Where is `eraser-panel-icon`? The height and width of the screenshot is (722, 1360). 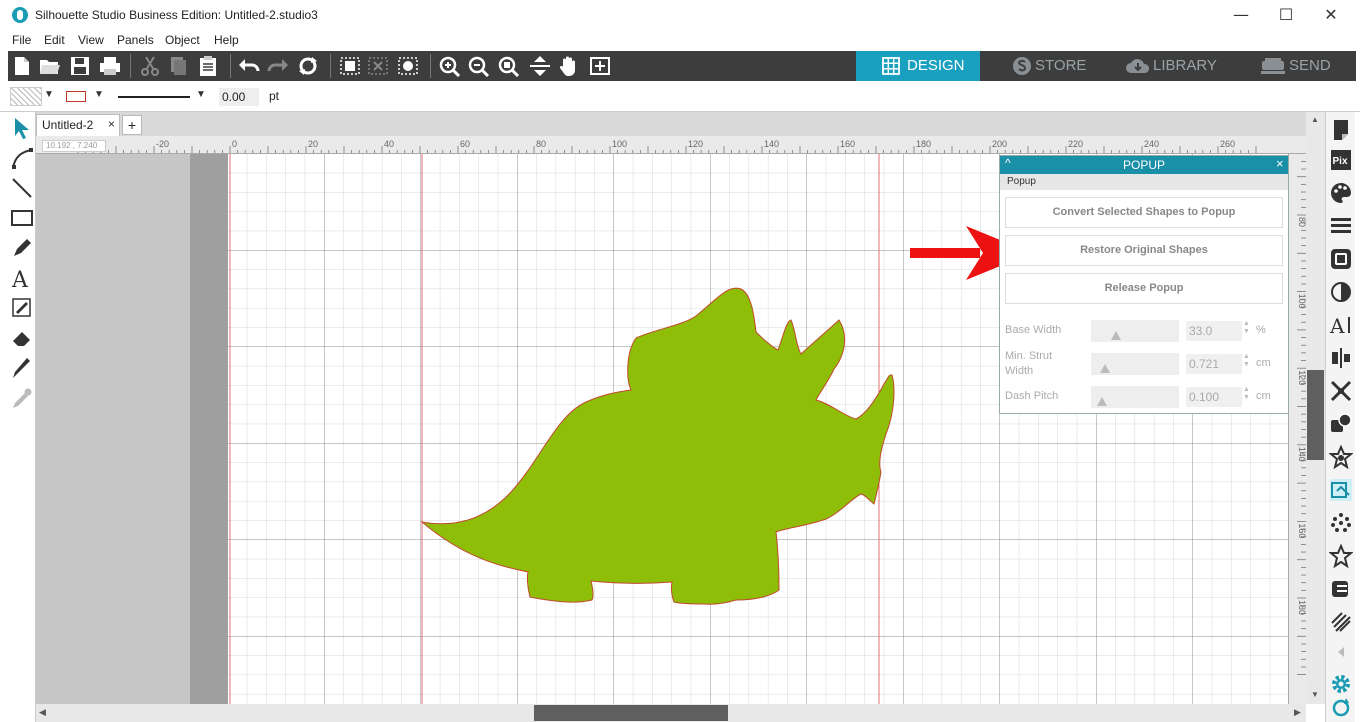
eraser-panel-icon is located at coordinates (22, 308).